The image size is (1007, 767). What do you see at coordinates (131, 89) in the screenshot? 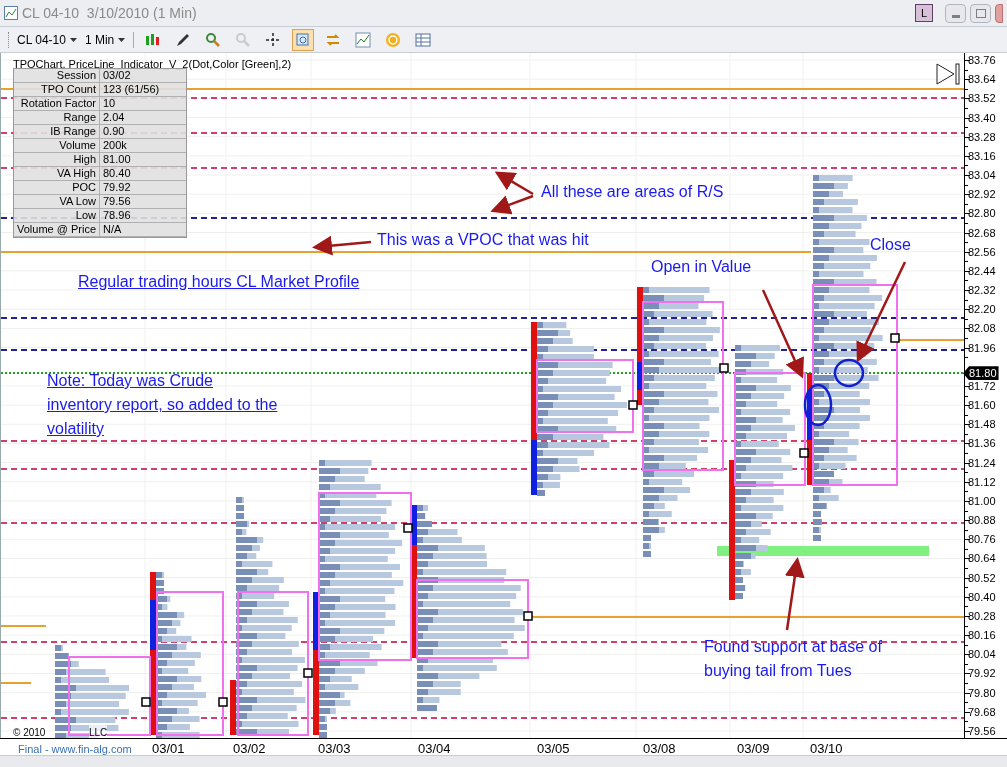
I see `info-value: 123 (61/56)` at bounding box center [131, 89].